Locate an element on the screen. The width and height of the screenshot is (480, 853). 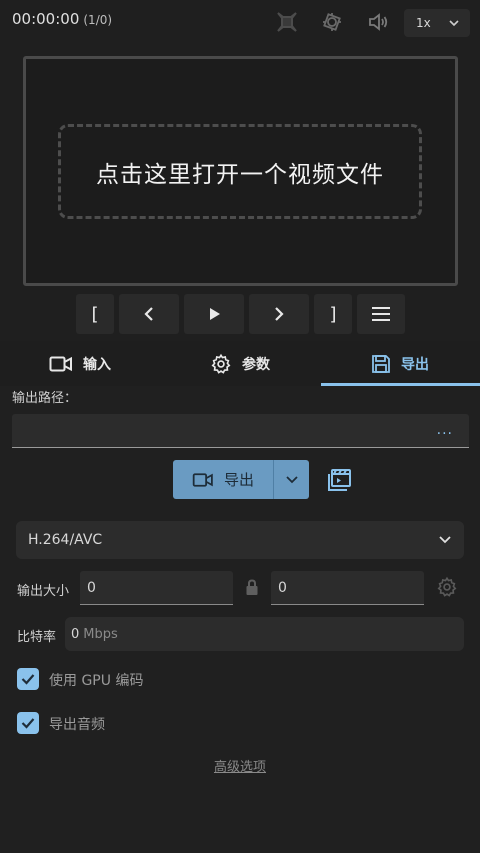
mark-out-button: ] is located at coordinates (333, 314).